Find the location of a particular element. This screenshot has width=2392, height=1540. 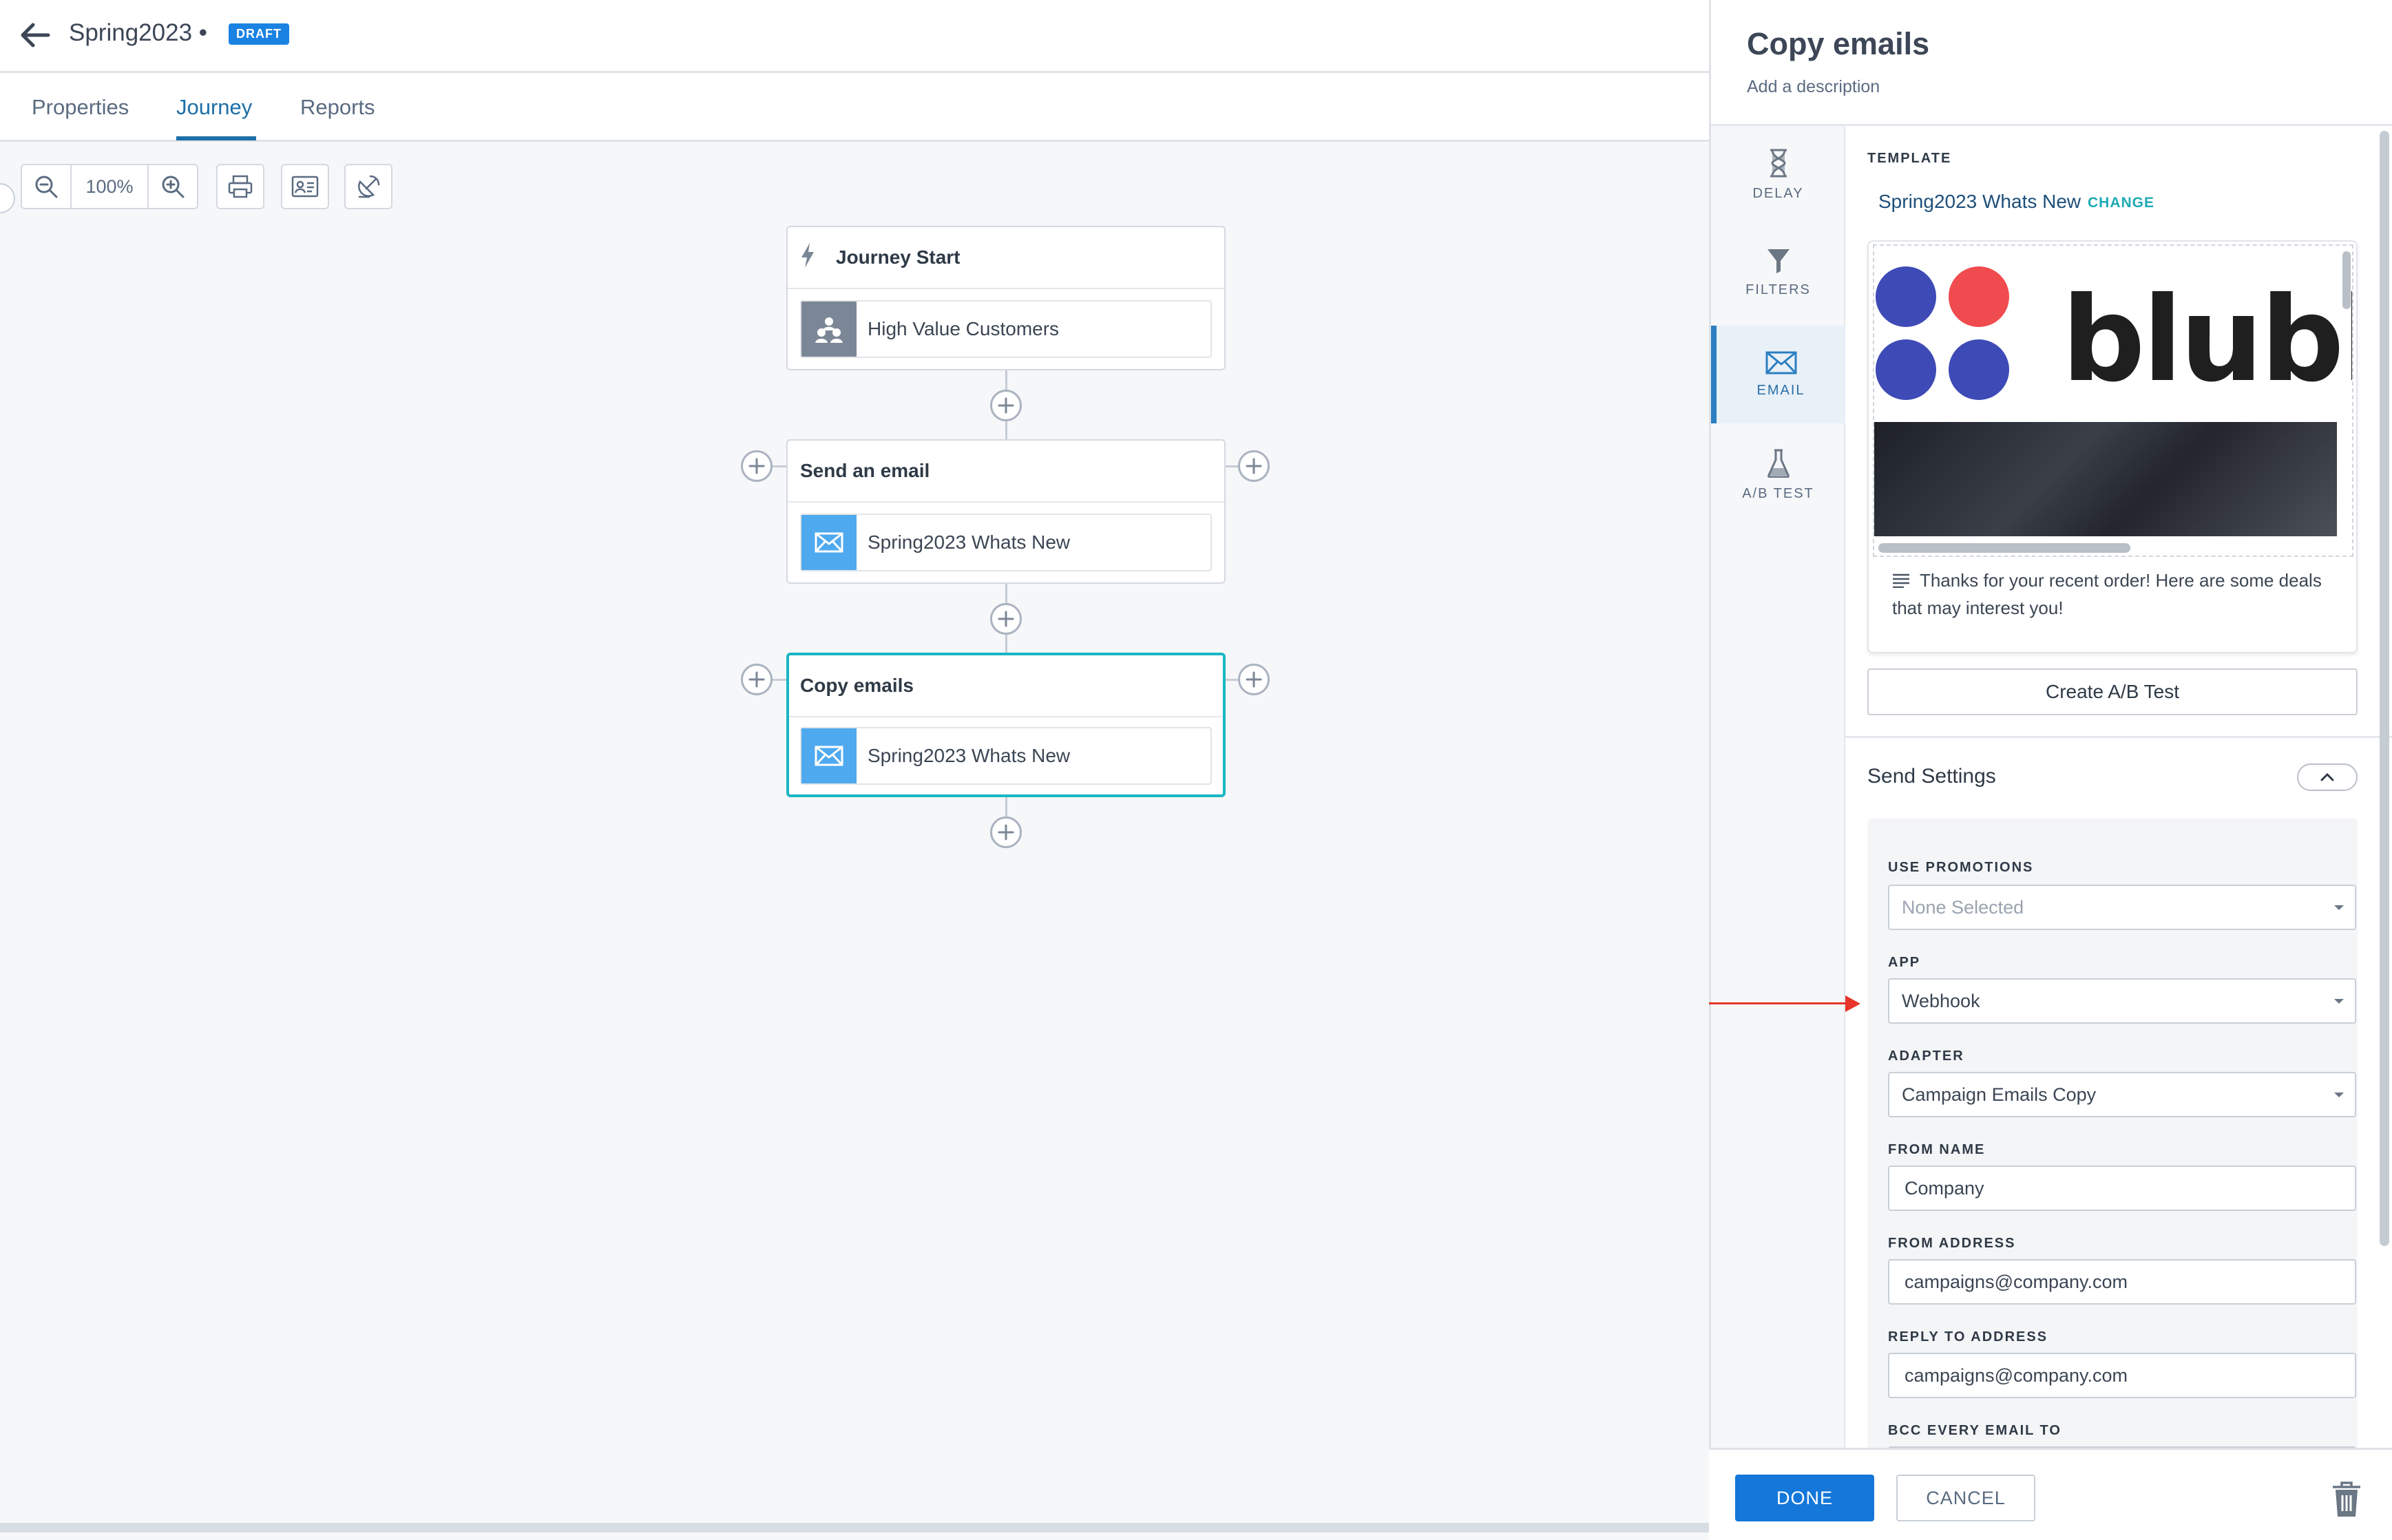

analytics-button is located at coordinates (368, 186).